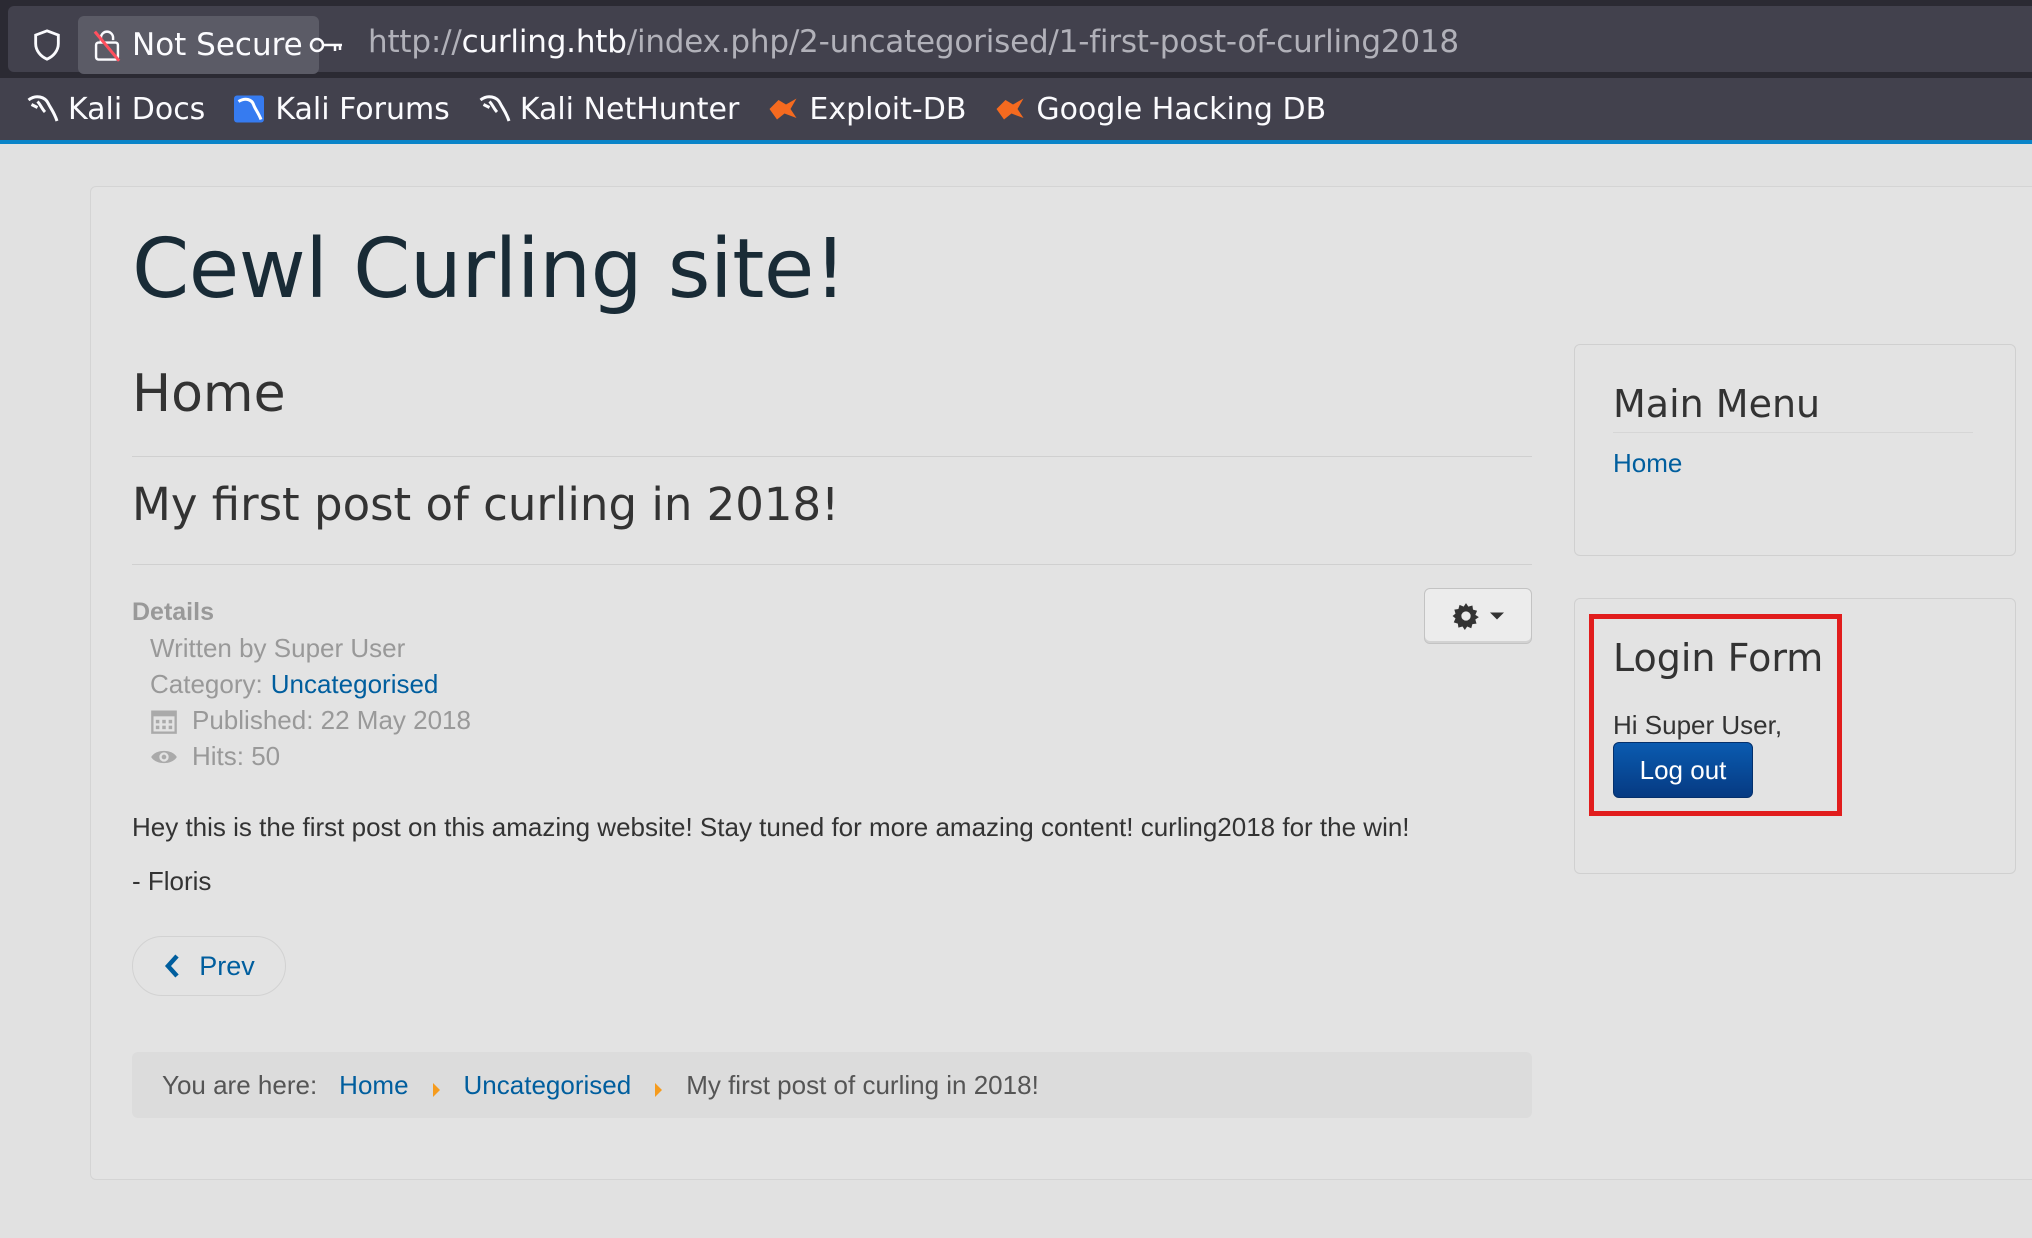 This screenshot has width=2032, height=1238. Describe the element at coordinates (107, 46) in the screenshot. I see `broken-lock-icon` at that location.